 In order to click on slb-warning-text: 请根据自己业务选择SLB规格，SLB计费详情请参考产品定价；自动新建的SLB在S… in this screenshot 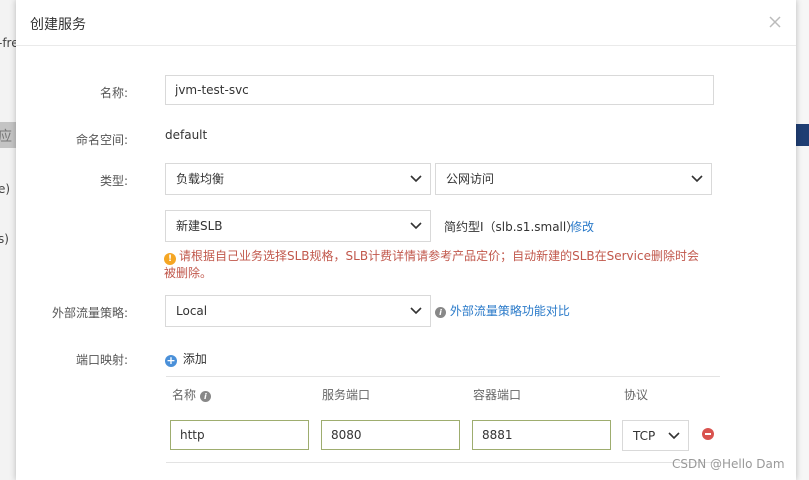, I will do `click(431, 264)`.